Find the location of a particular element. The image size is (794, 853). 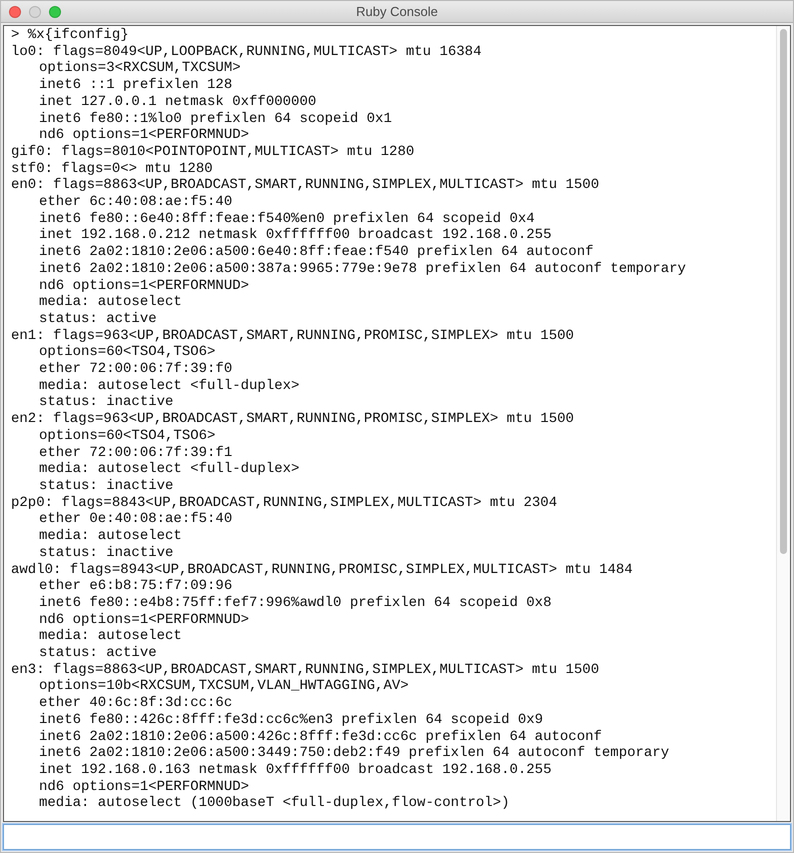

output-line: inet6 2a02:1810:2e06:a500:426c:8fff:fe3d:cc6c prefixlen 64 autoconf is located at coordinates (320, 736).